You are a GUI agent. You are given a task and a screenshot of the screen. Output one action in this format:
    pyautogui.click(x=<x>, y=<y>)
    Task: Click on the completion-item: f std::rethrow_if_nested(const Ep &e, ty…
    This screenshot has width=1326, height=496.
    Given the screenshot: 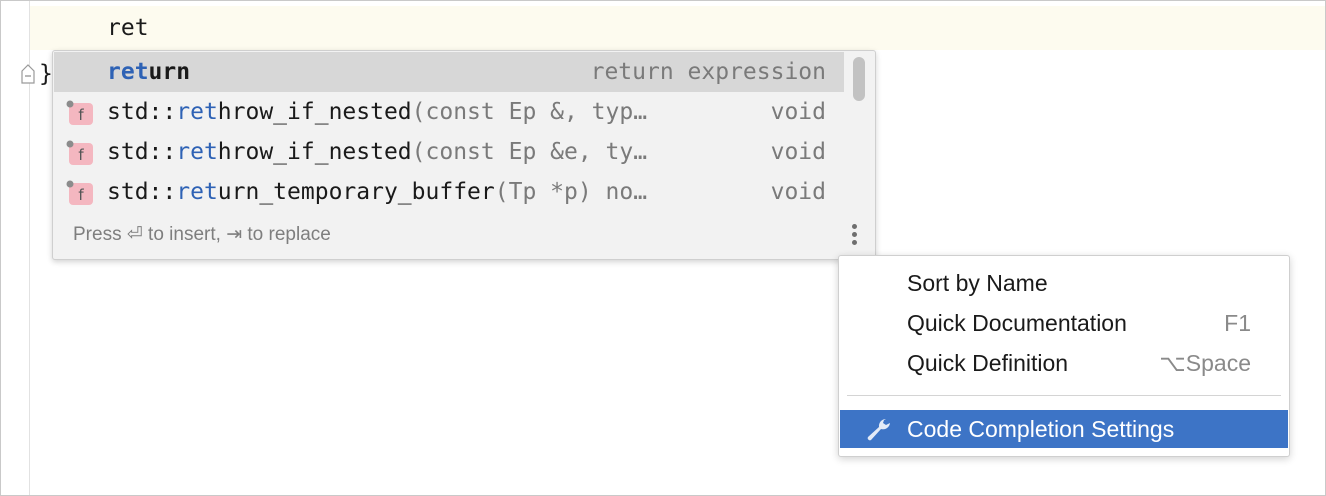 What is the action you would take?
    pyautogui.click(x=449, y=152)
    